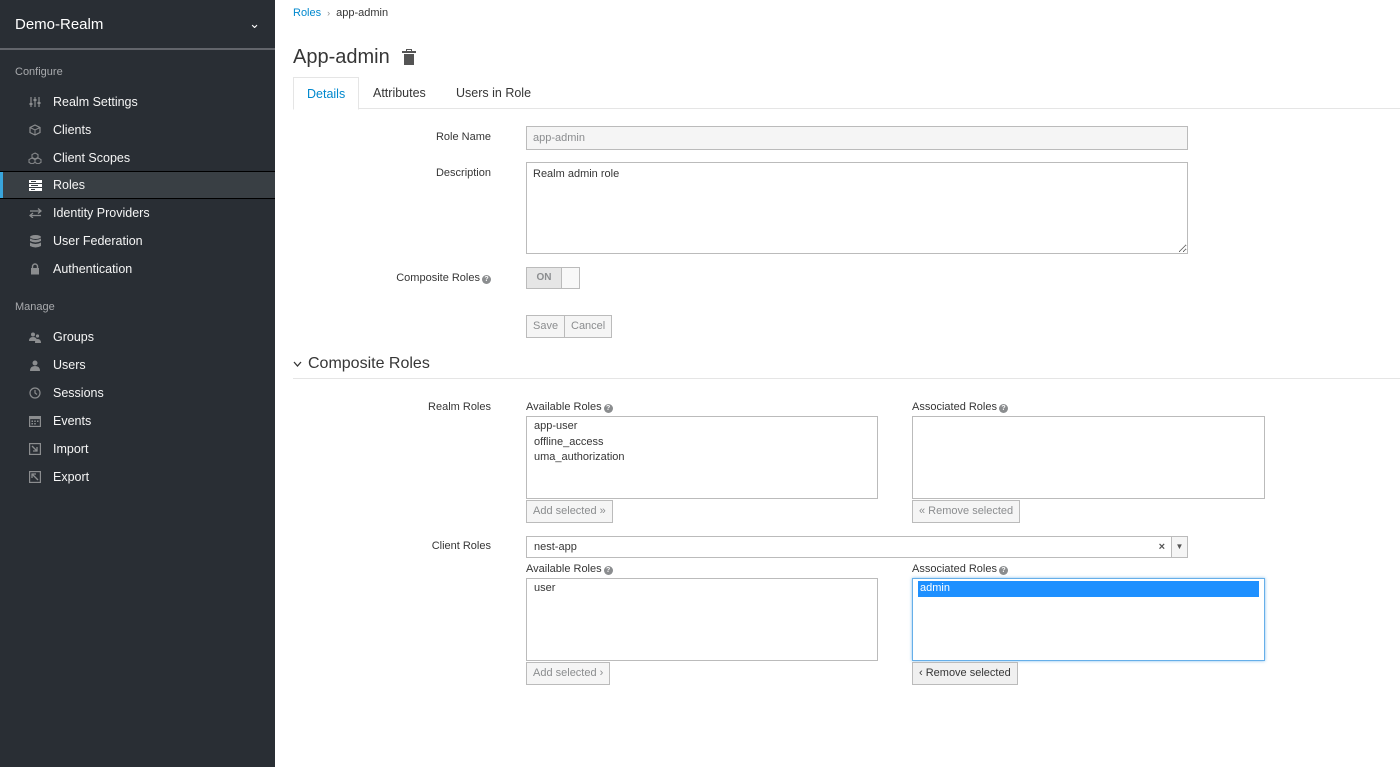  What do you see at coordinates (92, 158) in the screenshot?
I see `sidebar-item-label: Client Scopes` at bounding box center [92, 158].